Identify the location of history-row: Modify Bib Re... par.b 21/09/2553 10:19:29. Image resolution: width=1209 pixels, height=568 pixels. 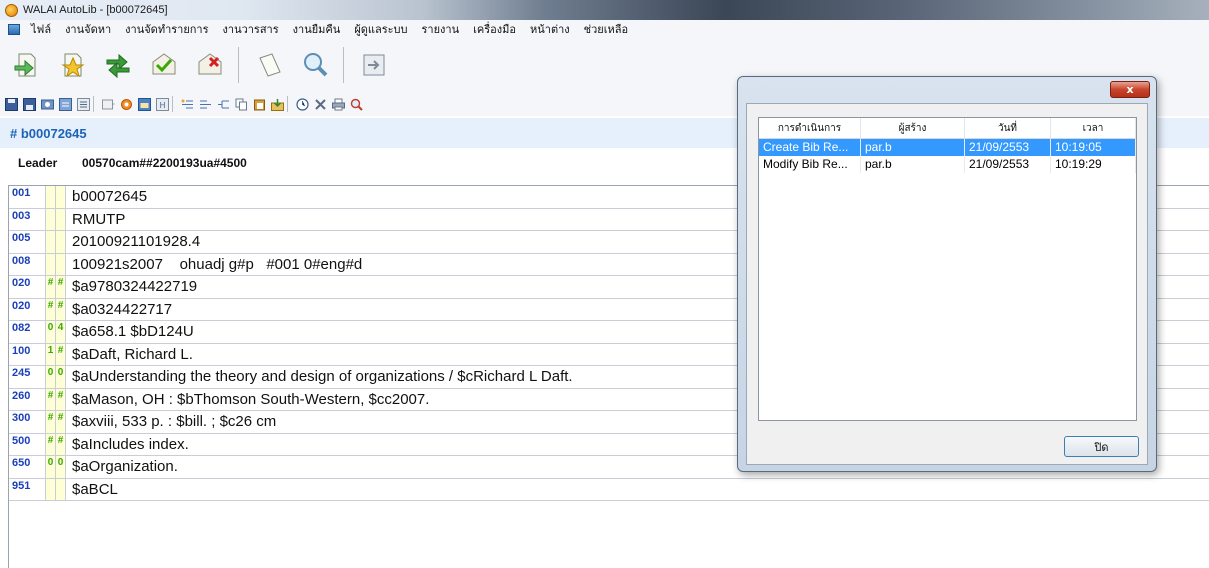
(947, 164).